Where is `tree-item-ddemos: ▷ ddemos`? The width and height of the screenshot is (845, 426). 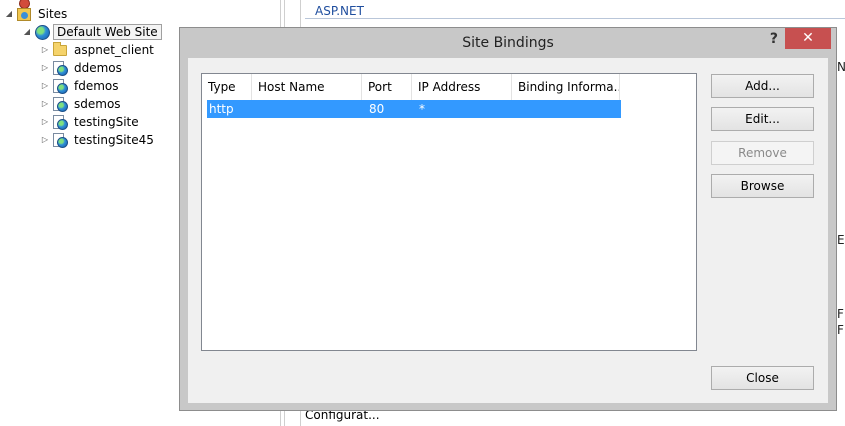 tree-item-ddemos: ▷ ddemos is located at coordinates (82, 67).